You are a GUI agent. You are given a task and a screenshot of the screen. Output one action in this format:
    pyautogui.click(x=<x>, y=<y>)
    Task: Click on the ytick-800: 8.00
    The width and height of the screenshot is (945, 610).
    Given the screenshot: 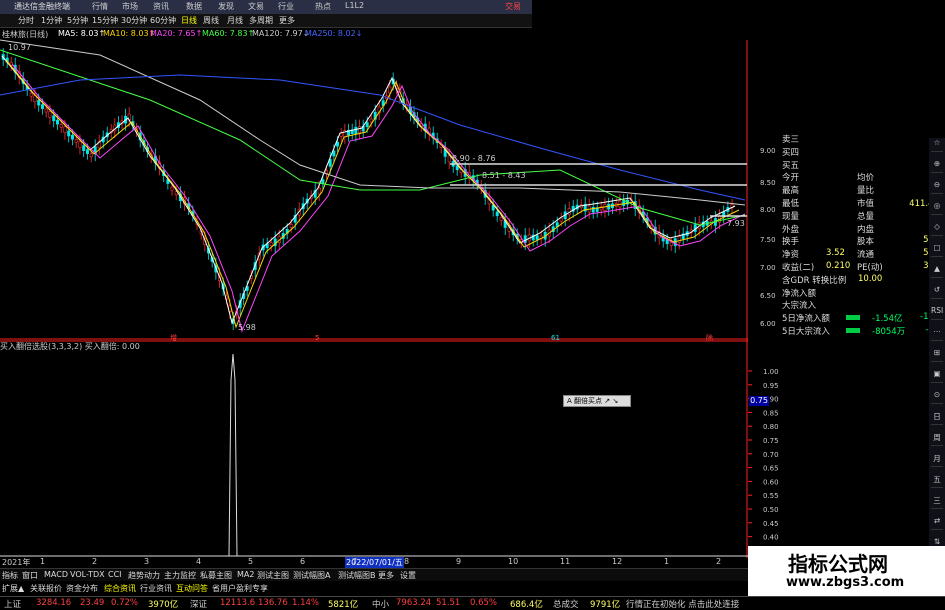 What is the action you would take?
    pyautogui.click(x=768, y=210)
    